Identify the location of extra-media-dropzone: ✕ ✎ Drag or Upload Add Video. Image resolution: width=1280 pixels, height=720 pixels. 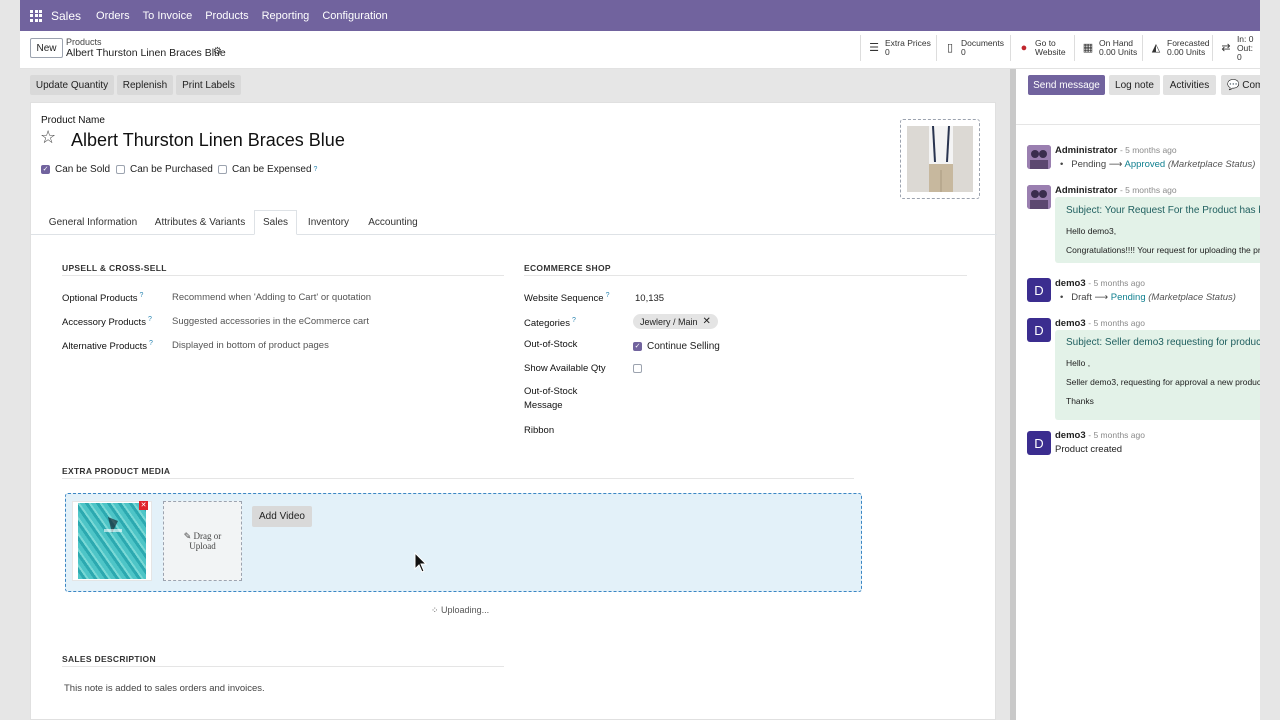
(463, 542).